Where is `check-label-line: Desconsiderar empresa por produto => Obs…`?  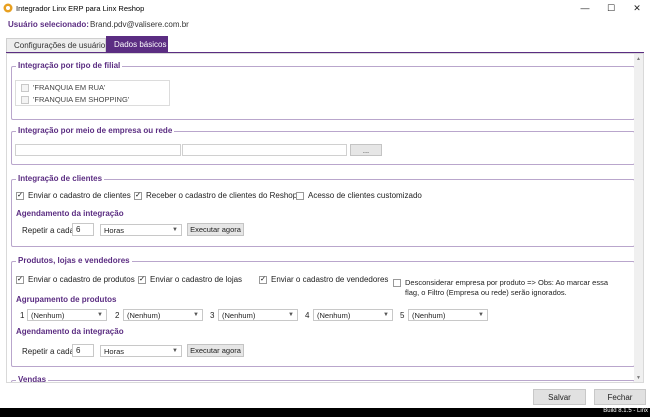 check-label-line: Desconsiderar empresa por produto => Obs… is located at coordinates (507, 282).